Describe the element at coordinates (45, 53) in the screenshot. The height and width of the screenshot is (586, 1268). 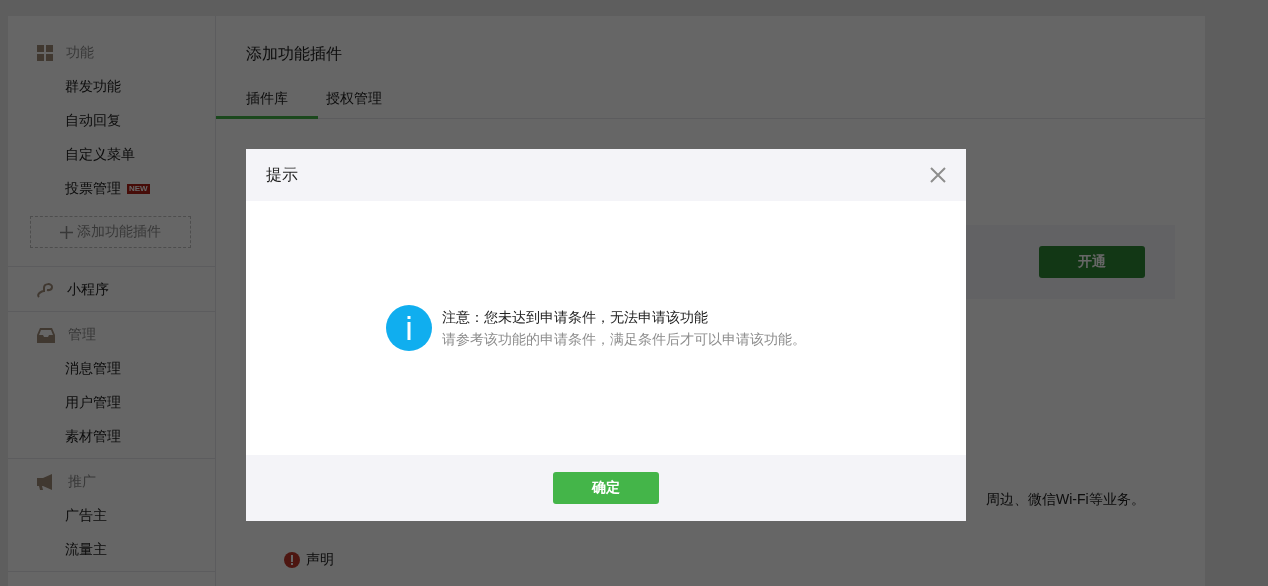
I see `grid-icon` at that location.